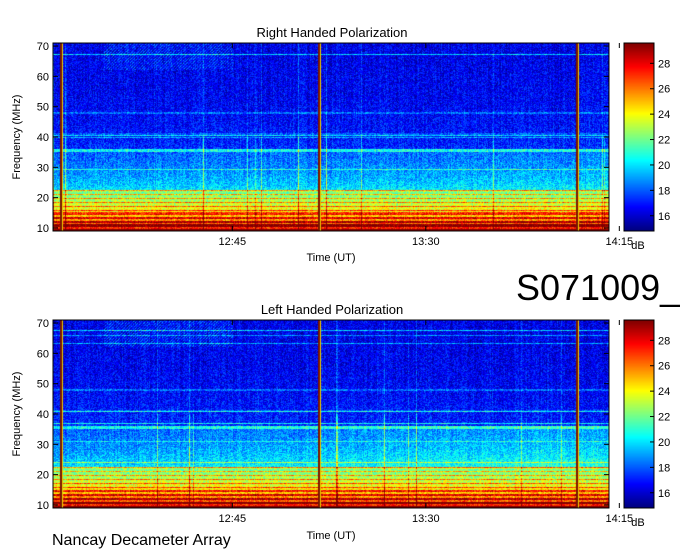 This screenshot has height=552, width=680. What do you see at coordinates (141, 540) in the screenshot?
I see `instrument-label: Nancay Decameter Array` at bounding box center [141, 540].